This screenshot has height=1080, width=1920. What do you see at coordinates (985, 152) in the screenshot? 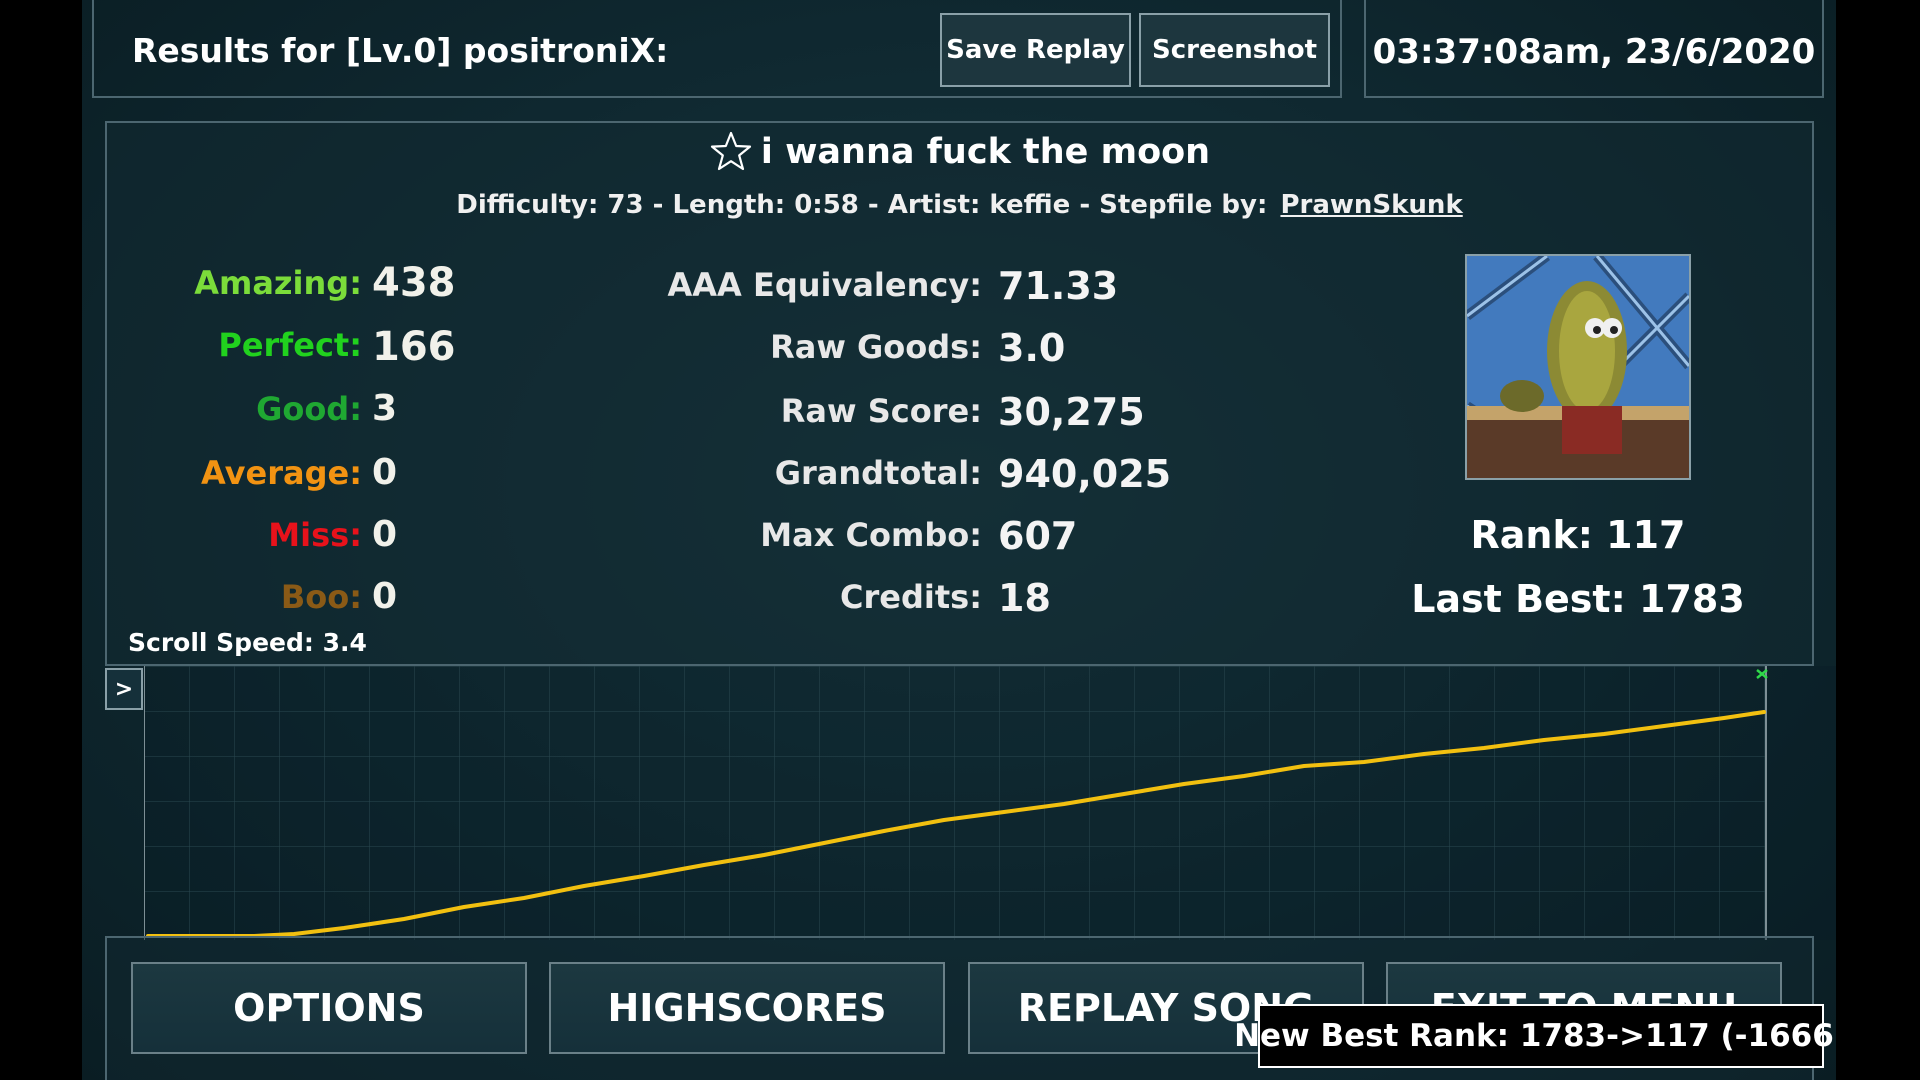
I see `song-title: i wanna fuck the moon` at bounding box center [985, 152].